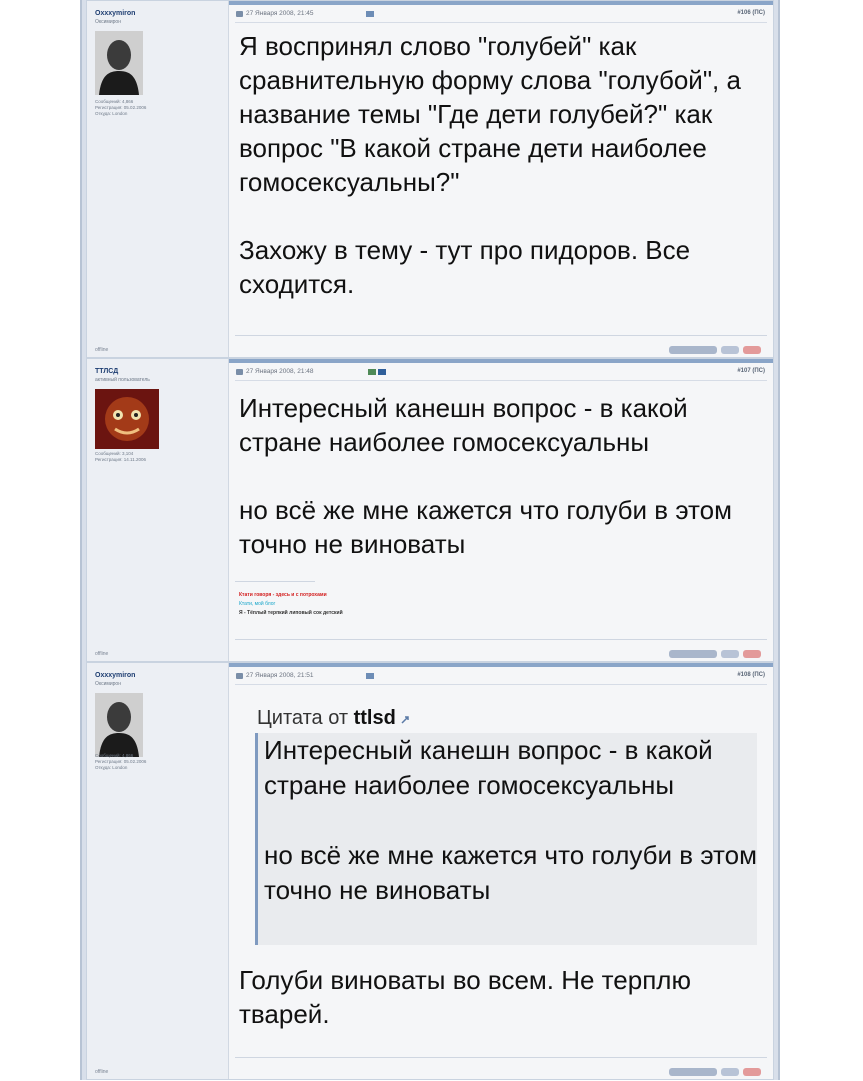 Image resolution: width=863 pixels, height=1081 pixels. What do you see at coordinates (405, 720) in the screenshot?
I see `view-post-icon` at bounding box center [405, 720].